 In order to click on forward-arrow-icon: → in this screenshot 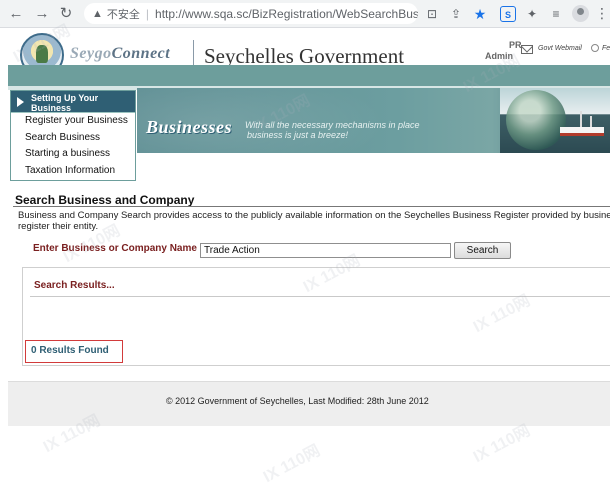, I will do `click(42, 14)`.